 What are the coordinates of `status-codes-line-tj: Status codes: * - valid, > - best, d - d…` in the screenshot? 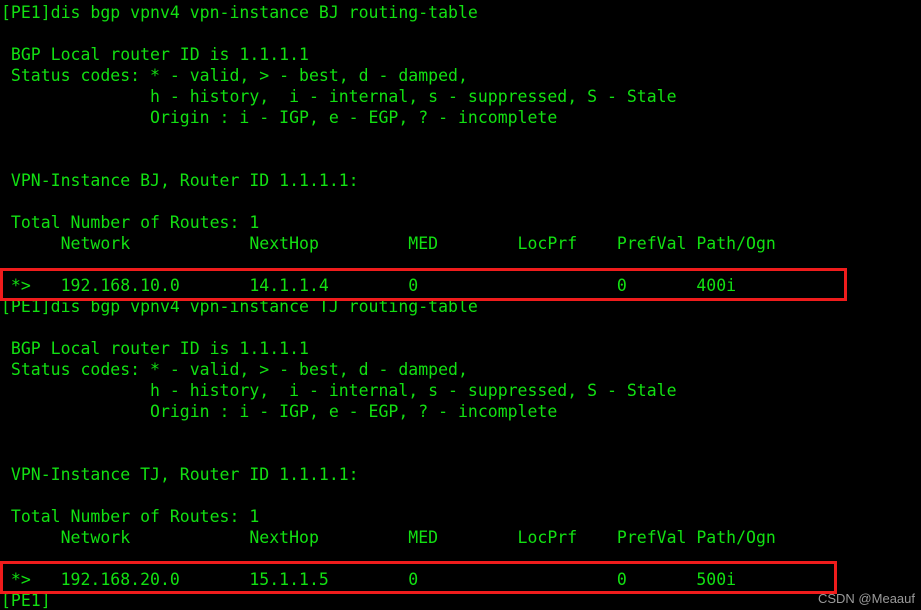 It's located at (234, 369).